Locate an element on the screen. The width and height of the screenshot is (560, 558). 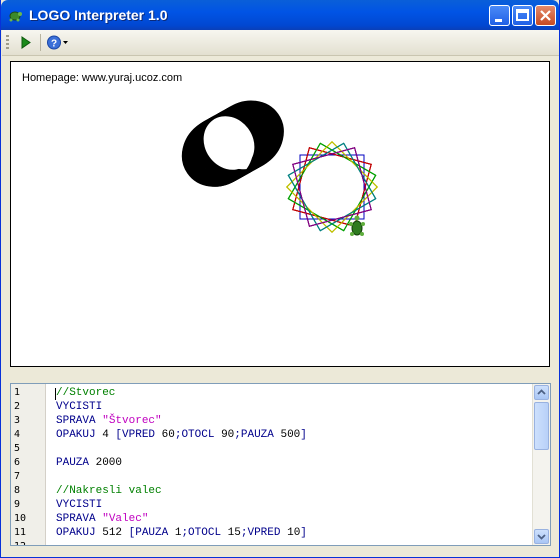
code-line: SPRAVA "Štvorec" is located at coordinates (109, 421).